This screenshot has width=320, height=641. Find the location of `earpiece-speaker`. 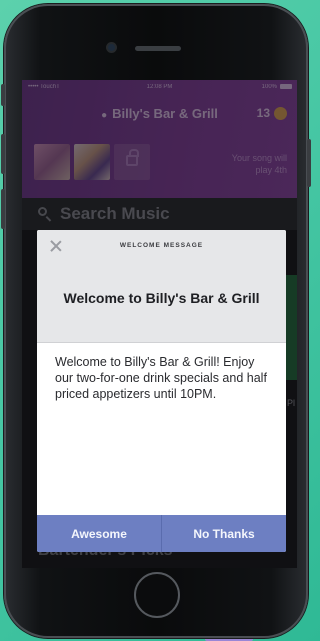

earpiece-speaker is located at coordinates (158, 48).